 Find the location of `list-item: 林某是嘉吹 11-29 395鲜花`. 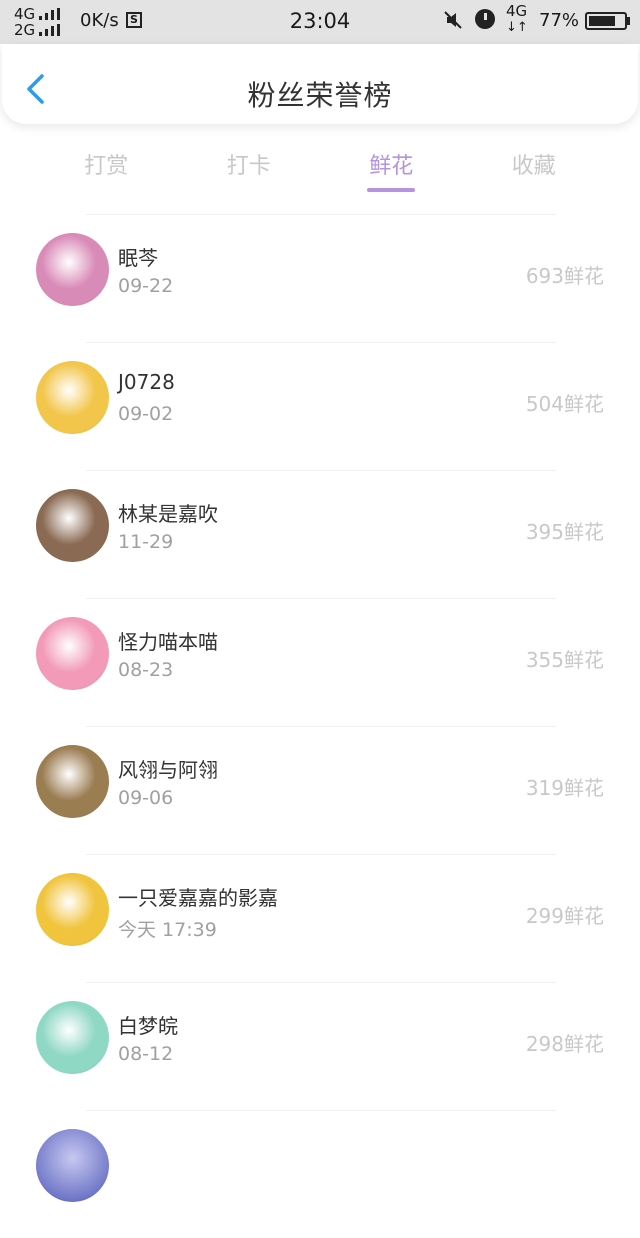

list-item: 林某是嘉吹 11-29 395鲜花 is located at coordinates (320, 534).